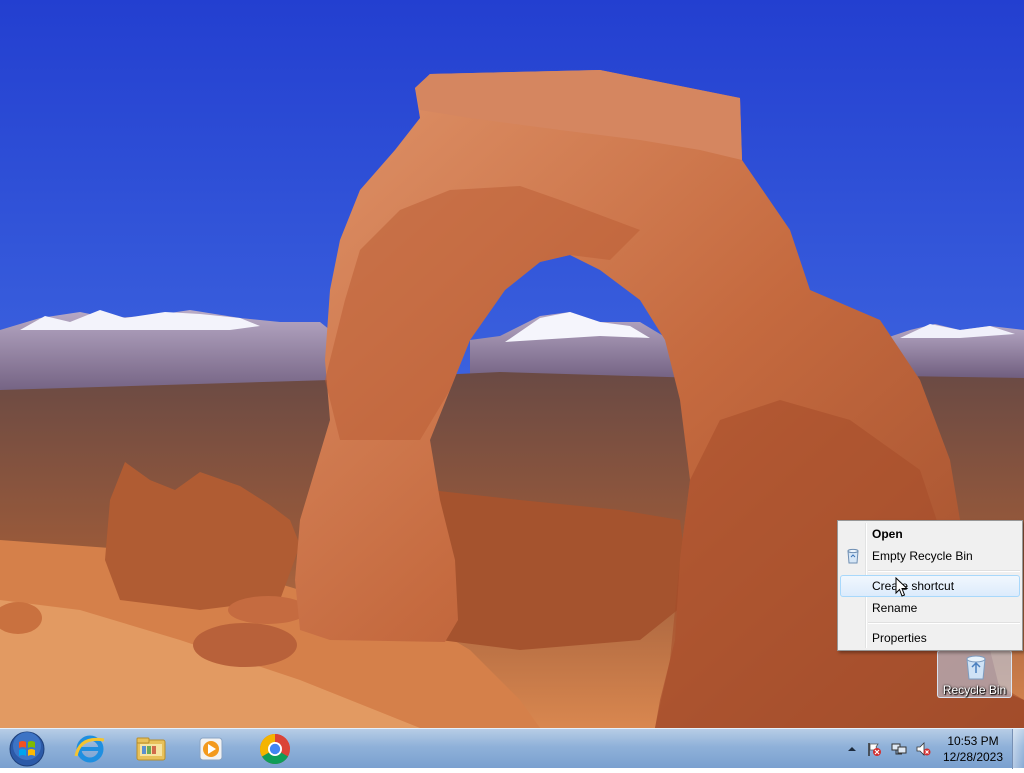 The width and height of the screenshot is (1024, 773). What do you see at coordinates (913, 586) in the screenshot?
I see `menu-item-label: Create shortcut` at bounding box center [913, 586].